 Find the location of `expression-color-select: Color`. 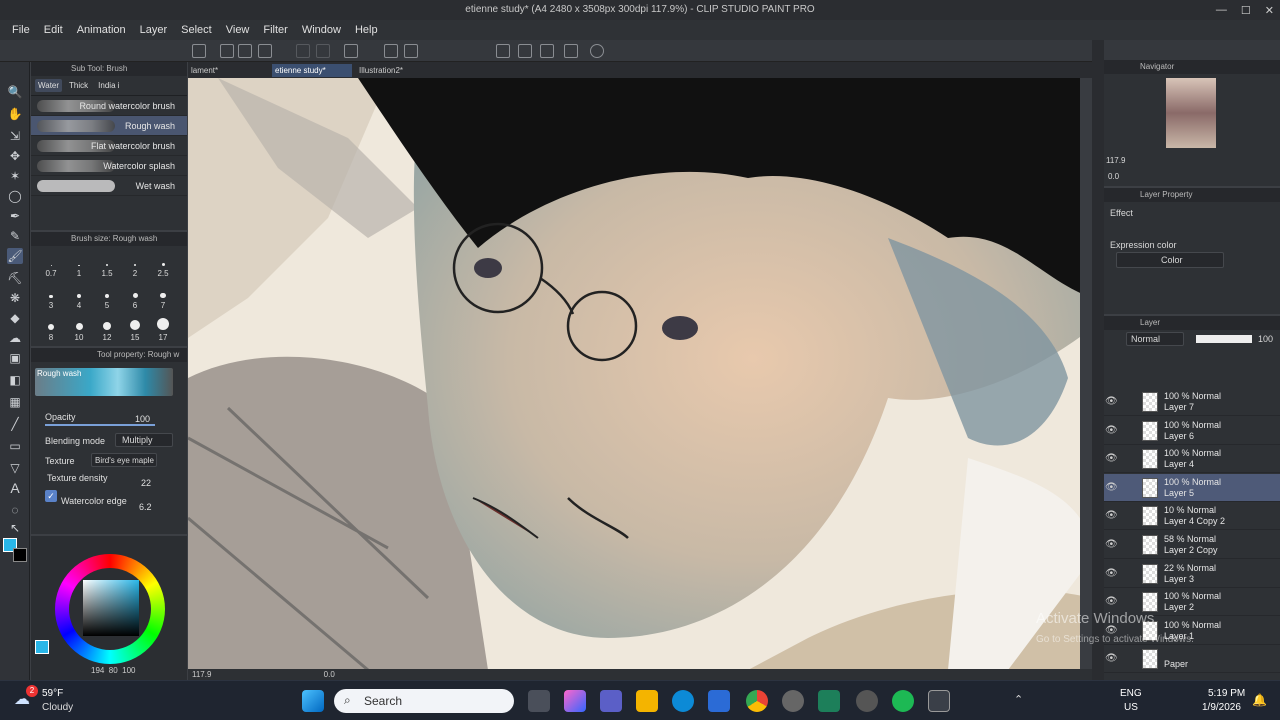

expression-color-select: Color is located at coordinates (1170, 260).